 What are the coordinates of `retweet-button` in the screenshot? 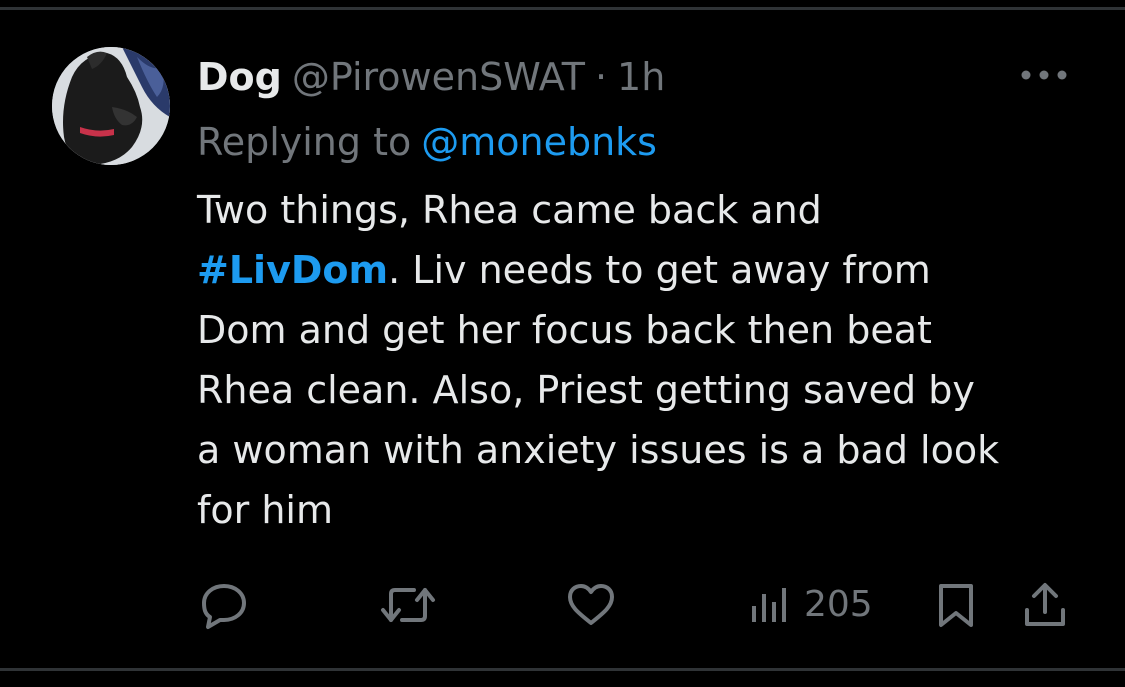 It's located at (408, 605).